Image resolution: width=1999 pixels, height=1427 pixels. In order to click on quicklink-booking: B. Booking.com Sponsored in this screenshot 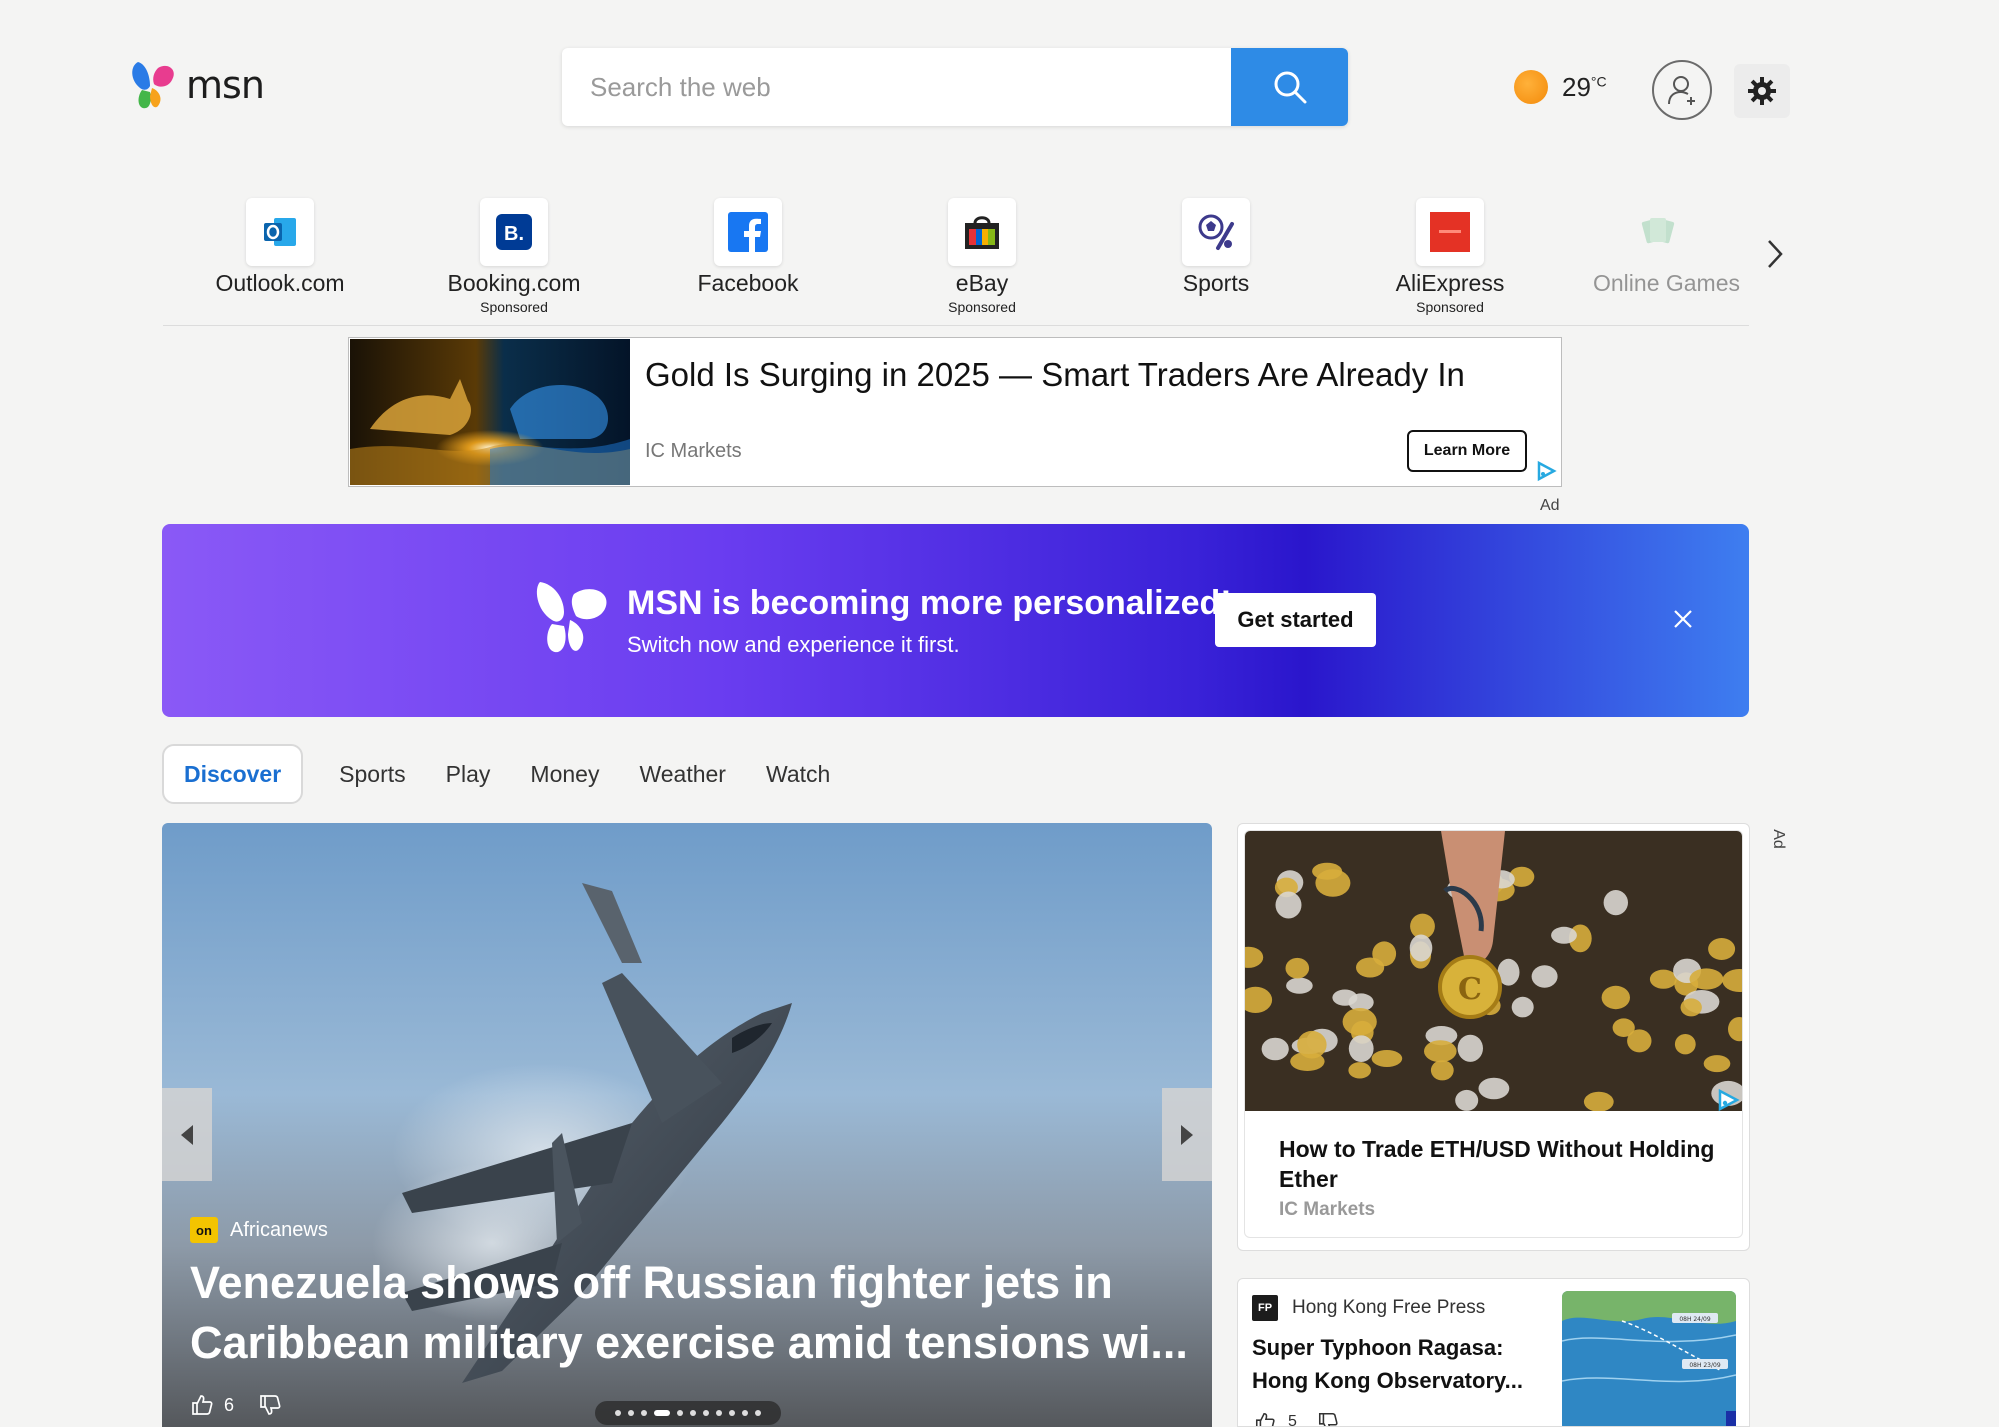, I will do `click(514, 256)`.